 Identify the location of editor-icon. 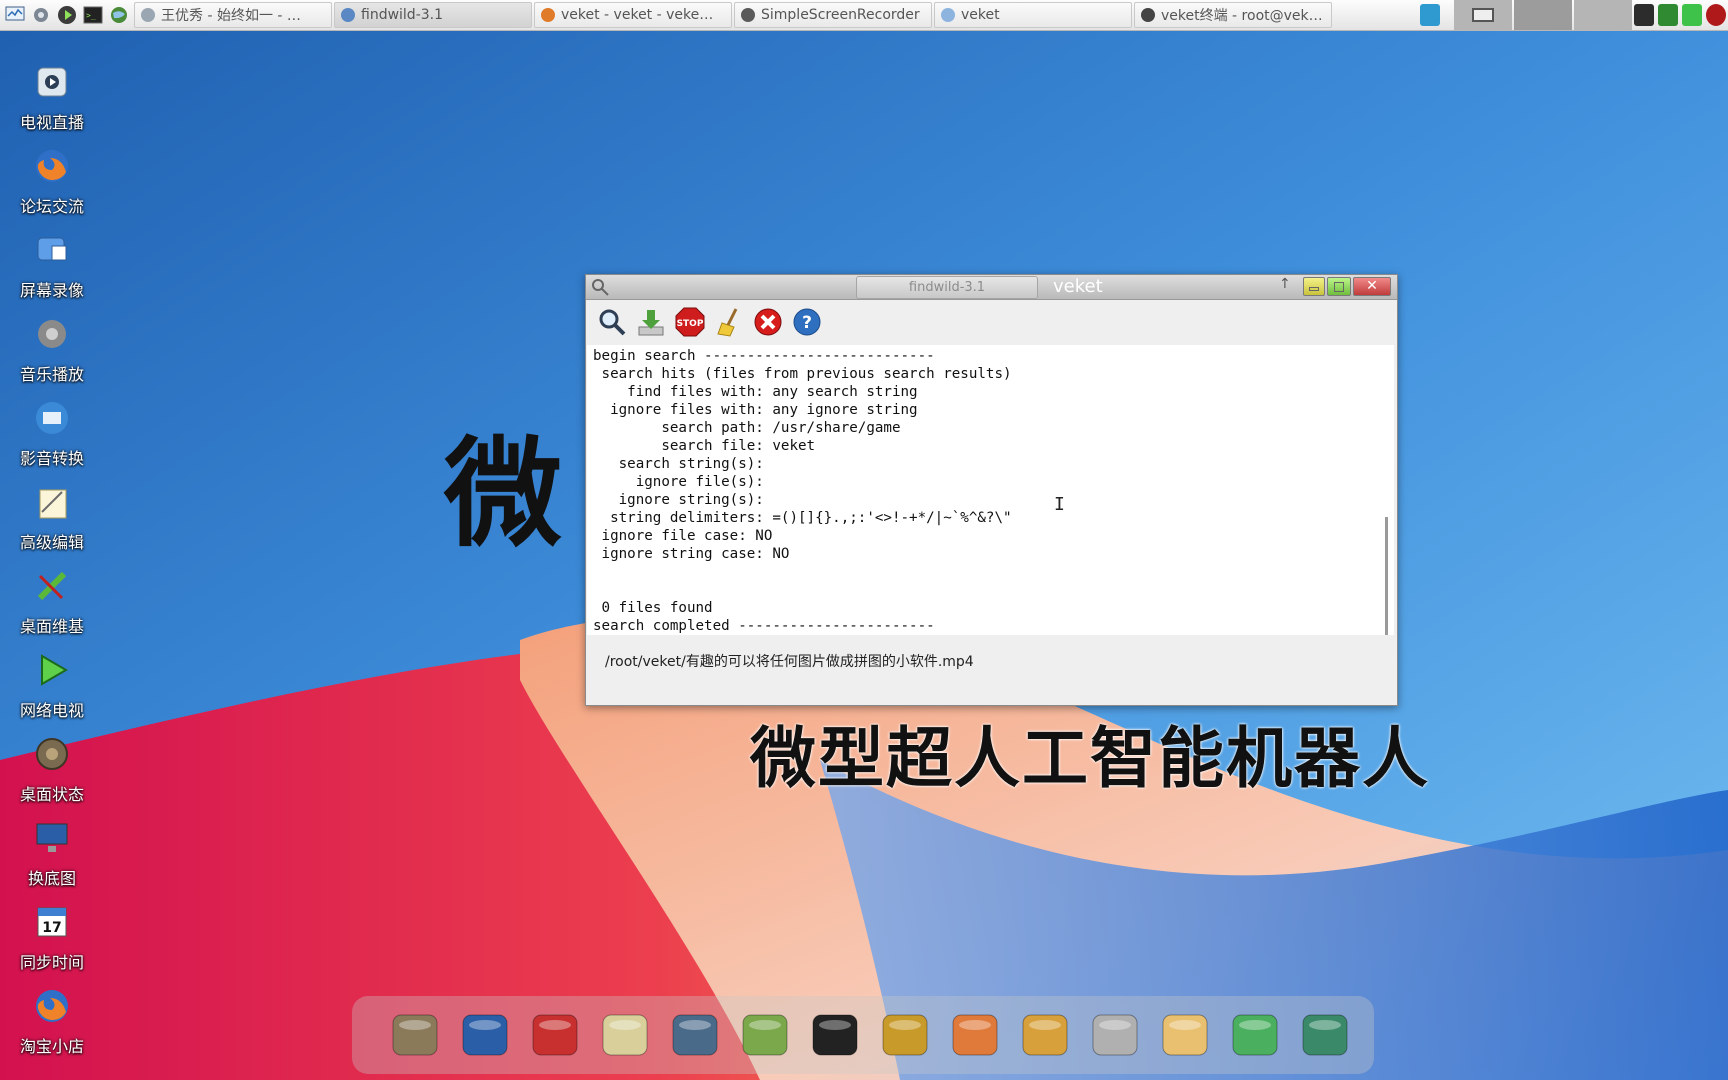
(52, 502).